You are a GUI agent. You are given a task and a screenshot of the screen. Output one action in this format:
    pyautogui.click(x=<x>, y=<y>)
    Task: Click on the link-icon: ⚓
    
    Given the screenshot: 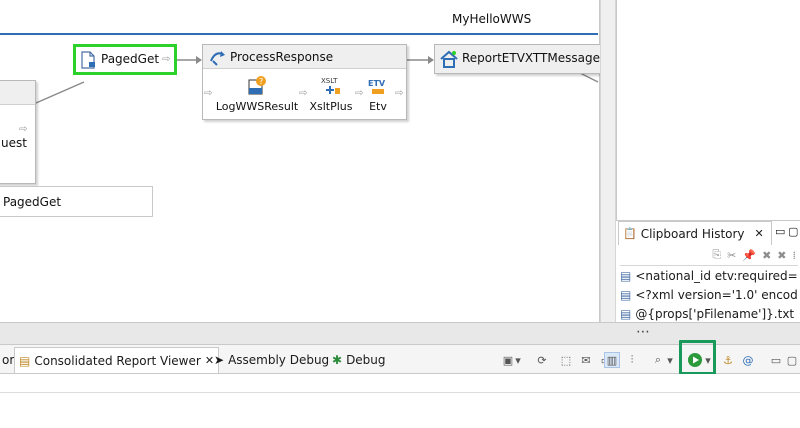 What is the action you would take?
    pyautogui.click(x=728, y=360)
    